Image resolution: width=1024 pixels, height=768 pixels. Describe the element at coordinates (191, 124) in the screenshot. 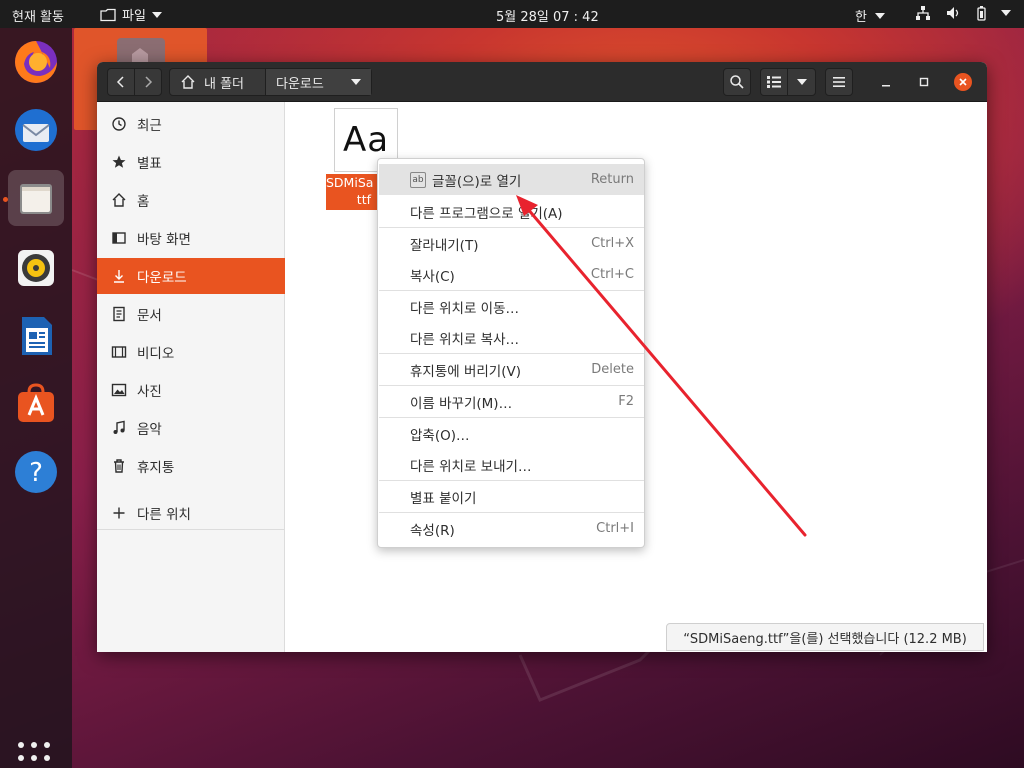

I see `sidebar-item-recent: 최근` at that location.